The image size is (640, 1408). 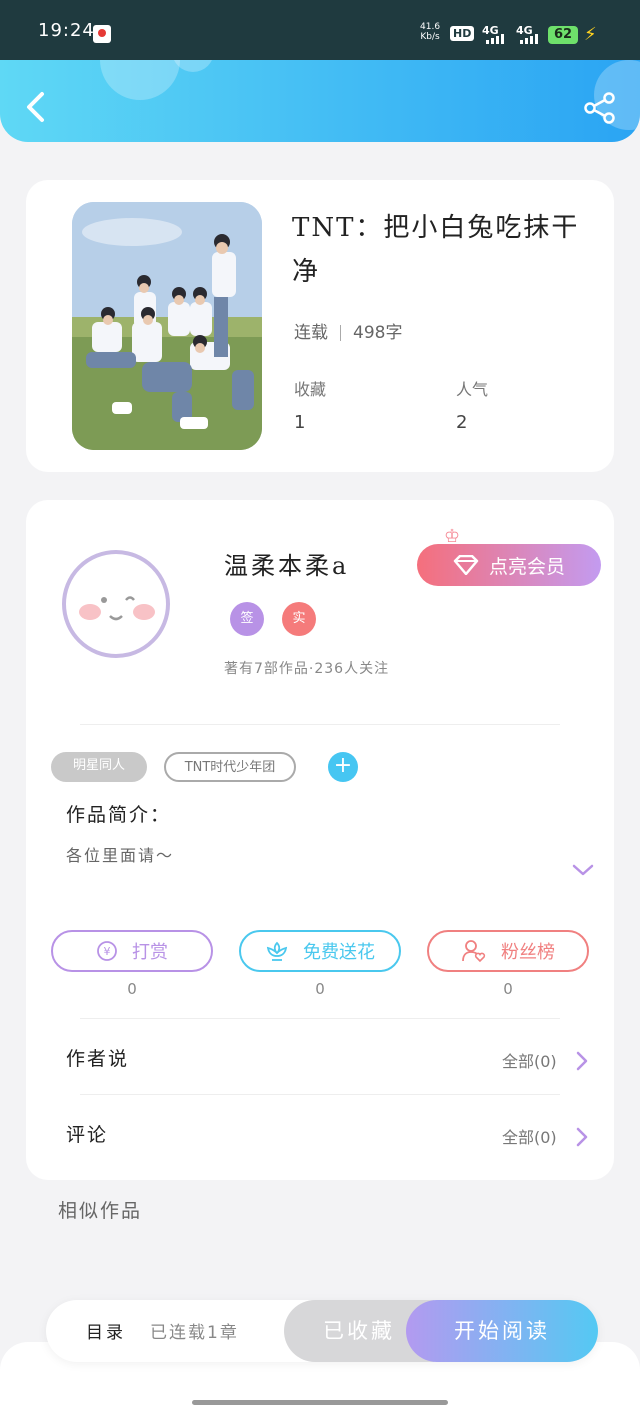 What do you see at coordinates (320, 1402) in the screenshot?
I see `home-indicator` at bounding box center [320, 1402].